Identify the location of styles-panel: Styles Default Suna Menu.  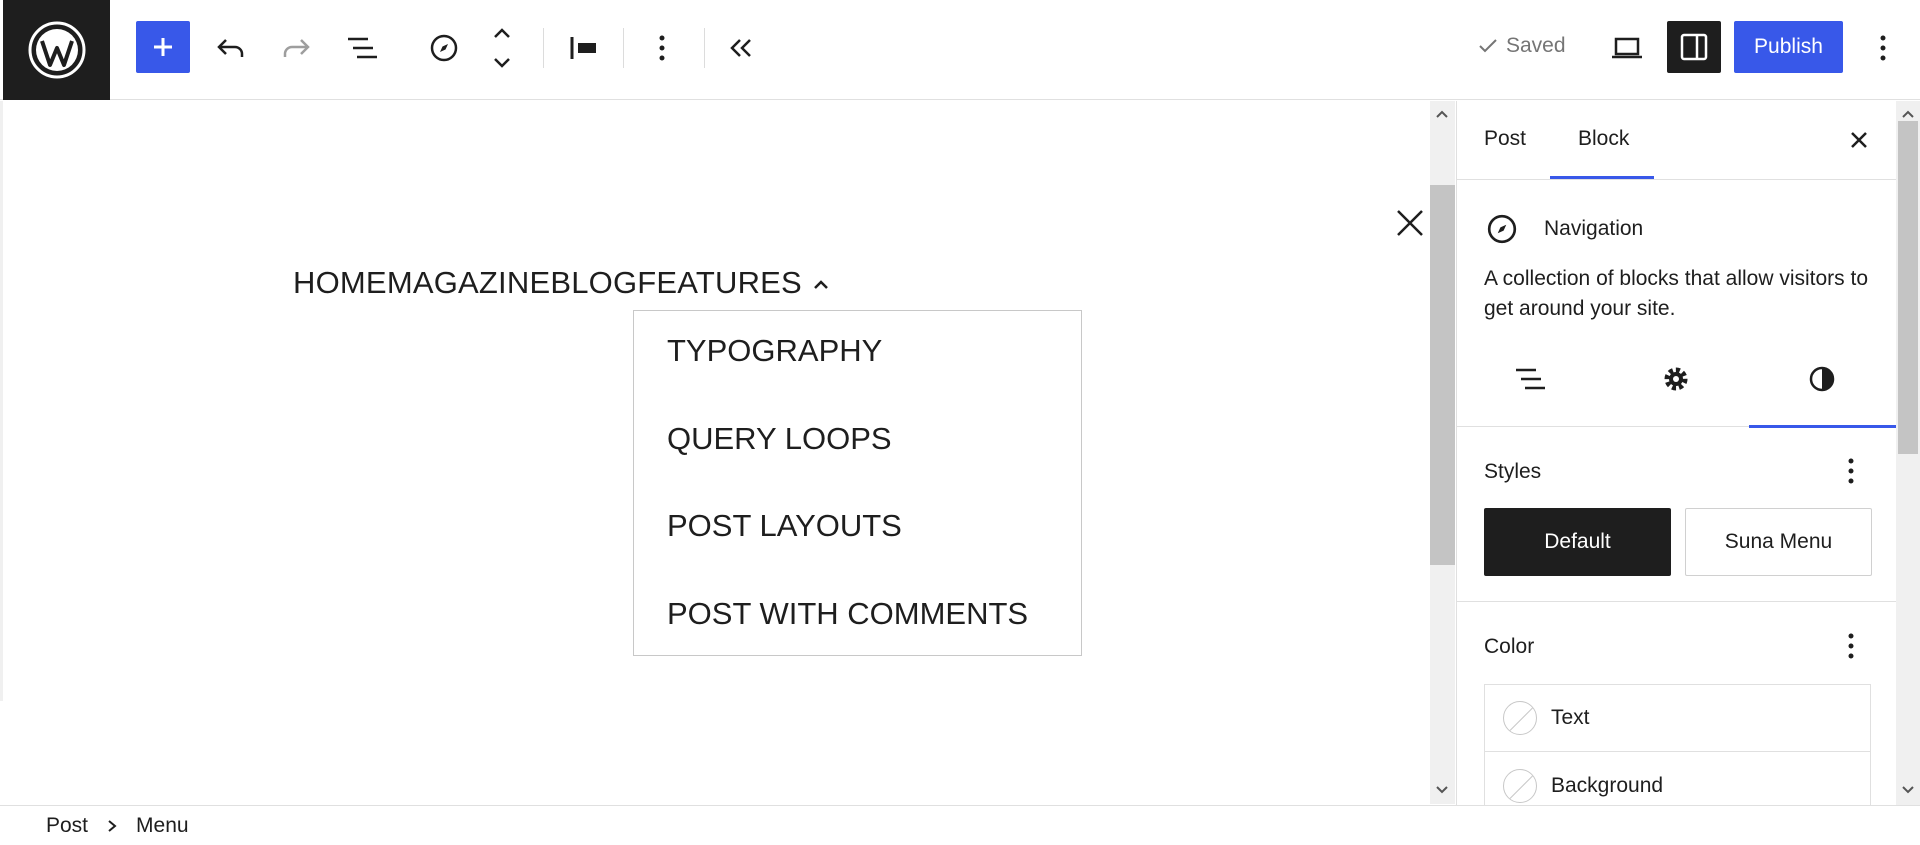
(1676, 515).